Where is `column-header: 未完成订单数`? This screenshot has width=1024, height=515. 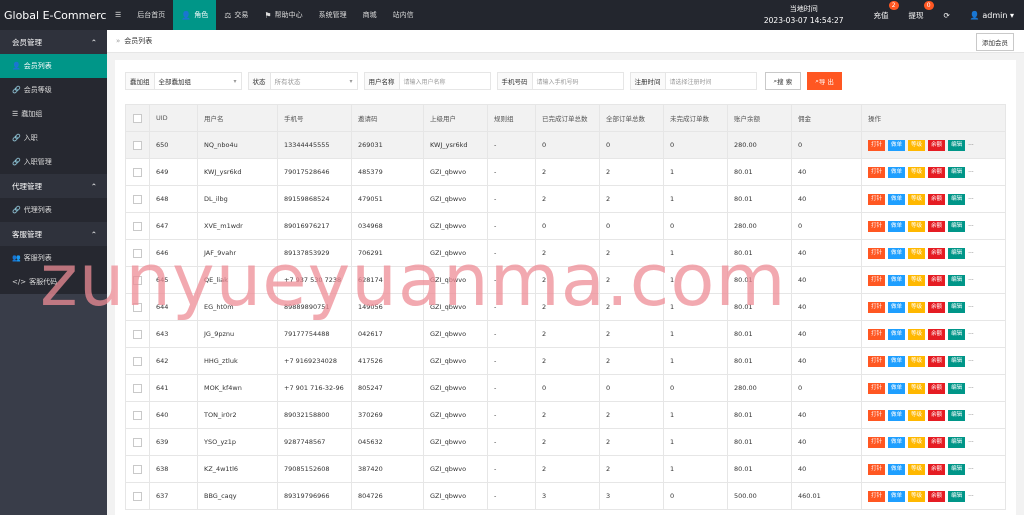
column-header: 未完成订单数 is located at coordinates (695, 118).